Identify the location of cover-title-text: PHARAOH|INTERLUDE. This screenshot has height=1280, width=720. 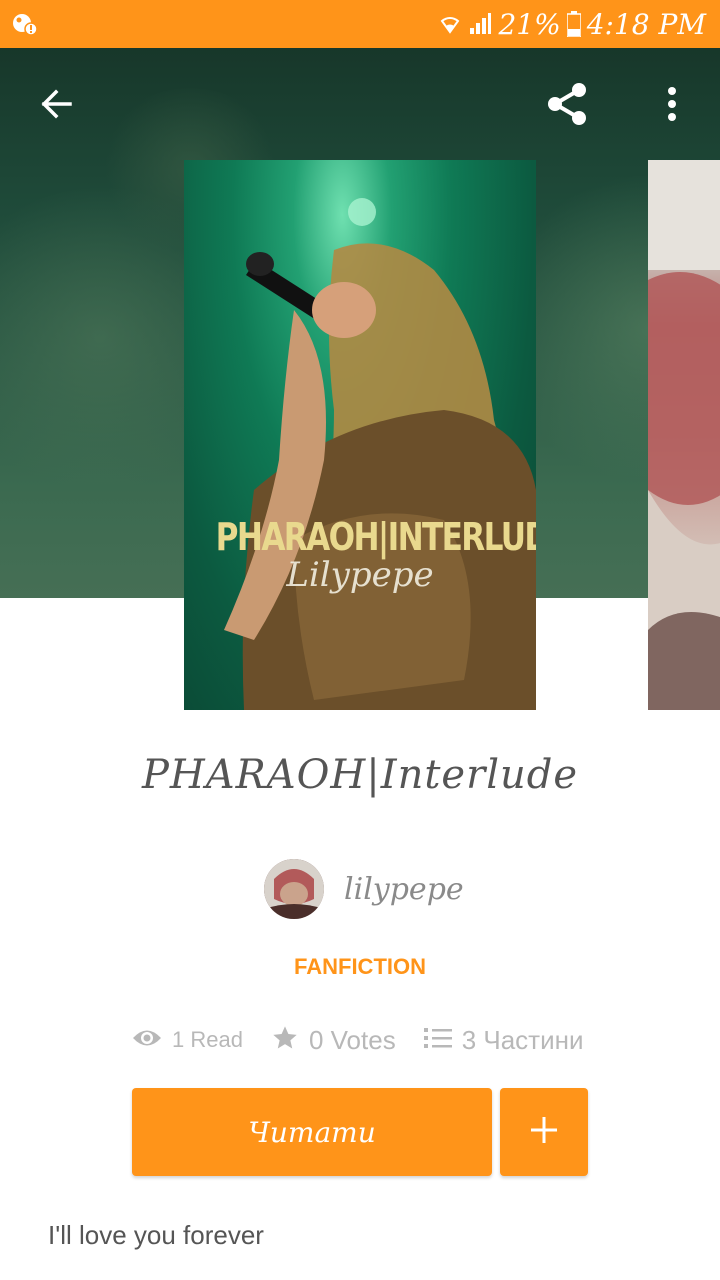
(375, 537).